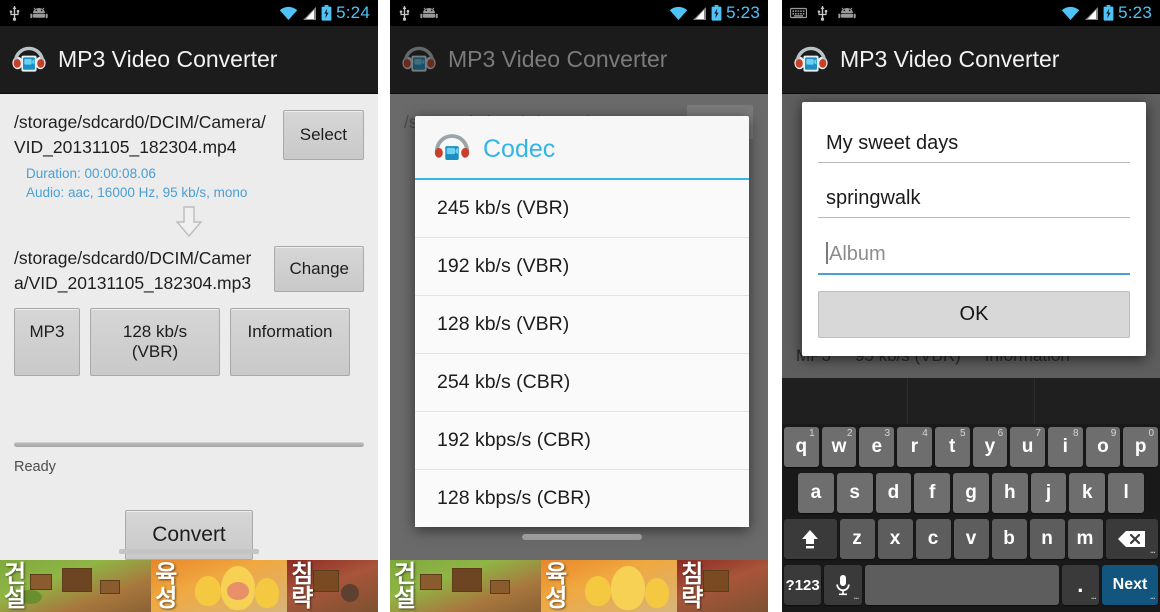 Image resolution: width=1160 pixels, height=612 pixels. I want to click on key-w: 2w, so click(839, 447).